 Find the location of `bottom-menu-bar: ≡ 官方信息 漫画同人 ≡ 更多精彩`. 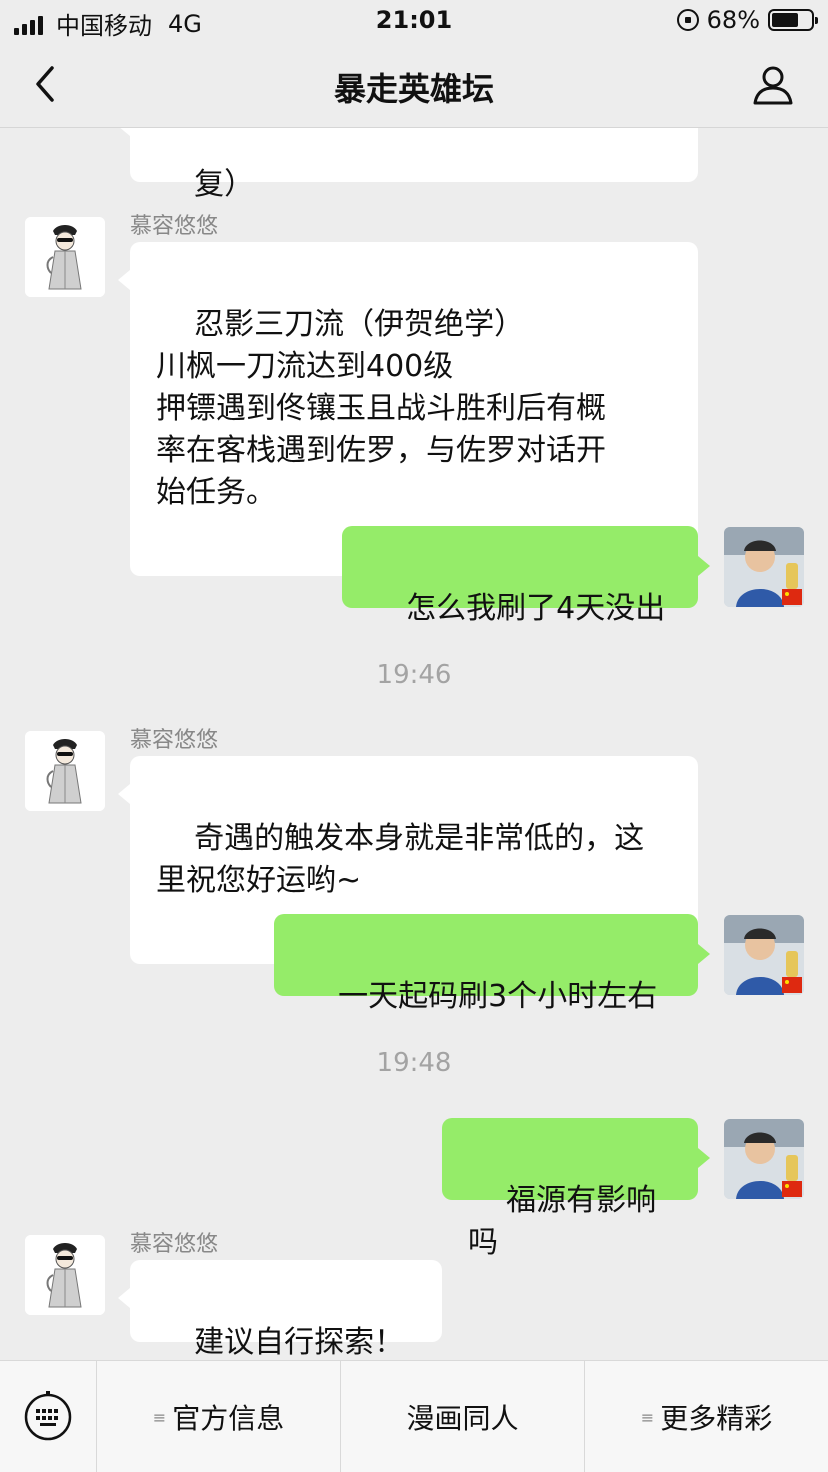

bottom-menu-bar: ≡ 官方信息 漫画同人 ≡ 更多精彩 is located at coordinates (414, 1416).